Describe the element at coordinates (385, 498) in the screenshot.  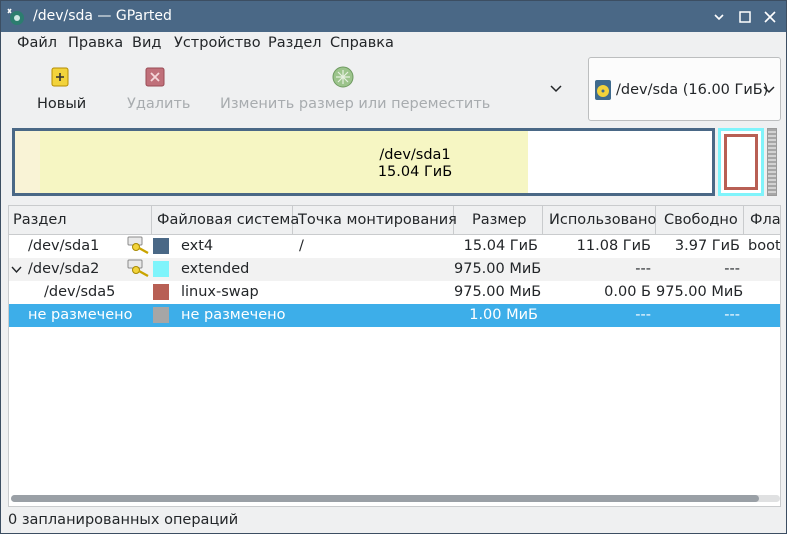
I see `scrollbar-thumb` at that location.